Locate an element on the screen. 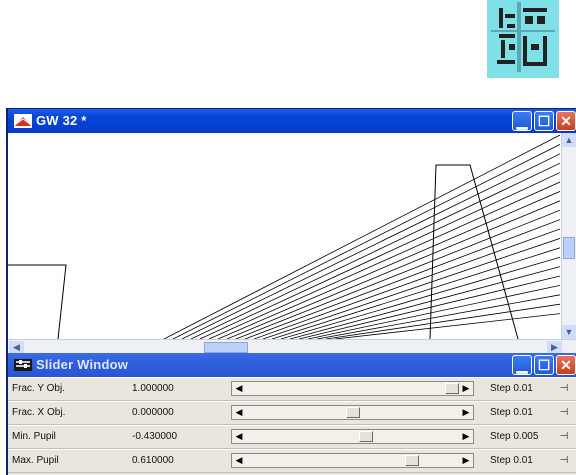 The width and height of the screenshot is (576, 475). scroll-up-icon: ▲ is located at coordinates (569, 140).